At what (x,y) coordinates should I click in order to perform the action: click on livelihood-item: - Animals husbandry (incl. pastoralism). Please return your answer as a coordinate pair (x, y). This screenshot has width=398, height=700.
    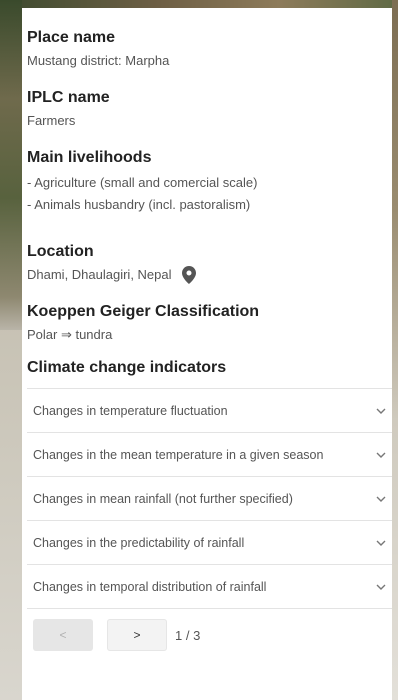
    Looking at the image, I should click on (139, 204).